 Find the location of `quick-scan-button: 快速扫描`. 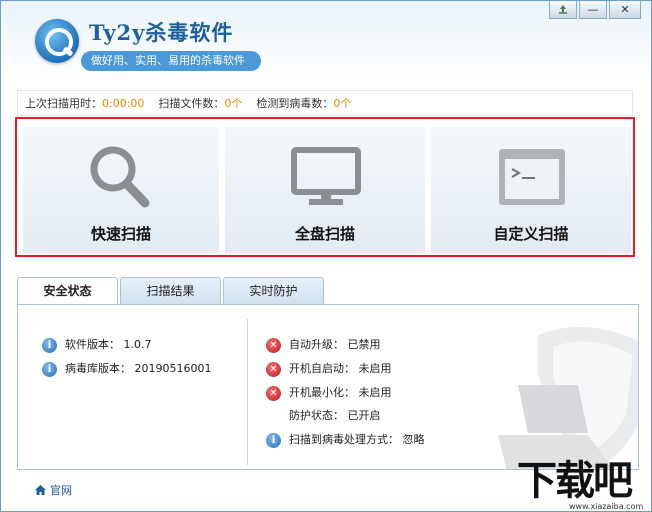

quick-scan-button: 快速扫描 is located at coordinates (121, 190).